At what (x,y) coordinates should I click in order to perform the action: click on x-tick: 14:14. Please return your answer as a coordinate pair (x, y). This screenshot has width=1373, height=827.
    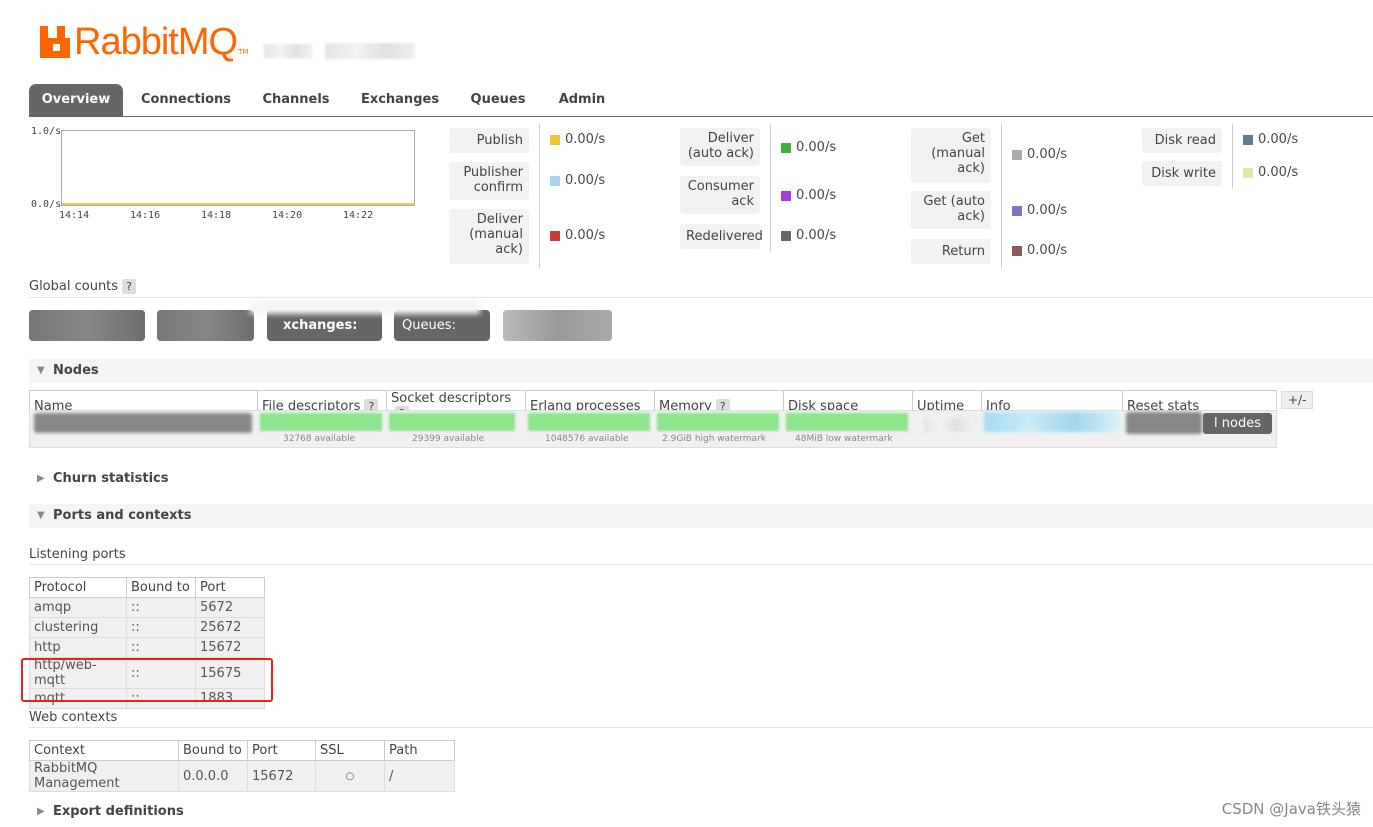
    Looking at the image, I should click on (74, 215).